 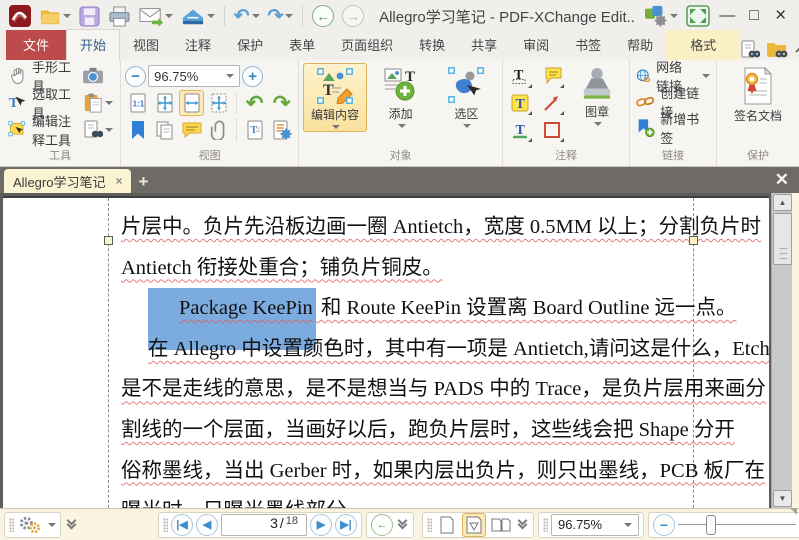 I want to click on selection-caret, so click(x=467, y=126).